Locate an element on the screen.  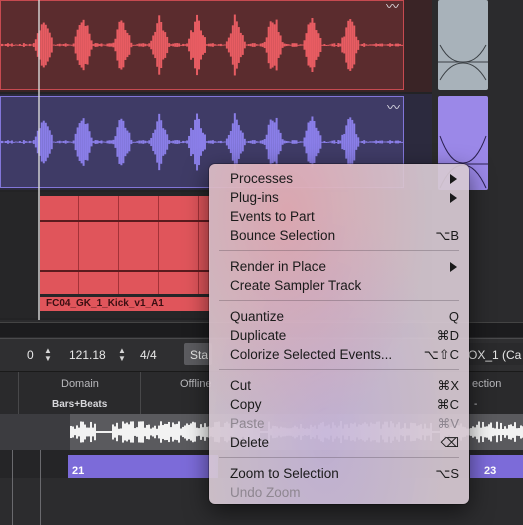
domain-label: Domain is located at coordinates (80, 384).